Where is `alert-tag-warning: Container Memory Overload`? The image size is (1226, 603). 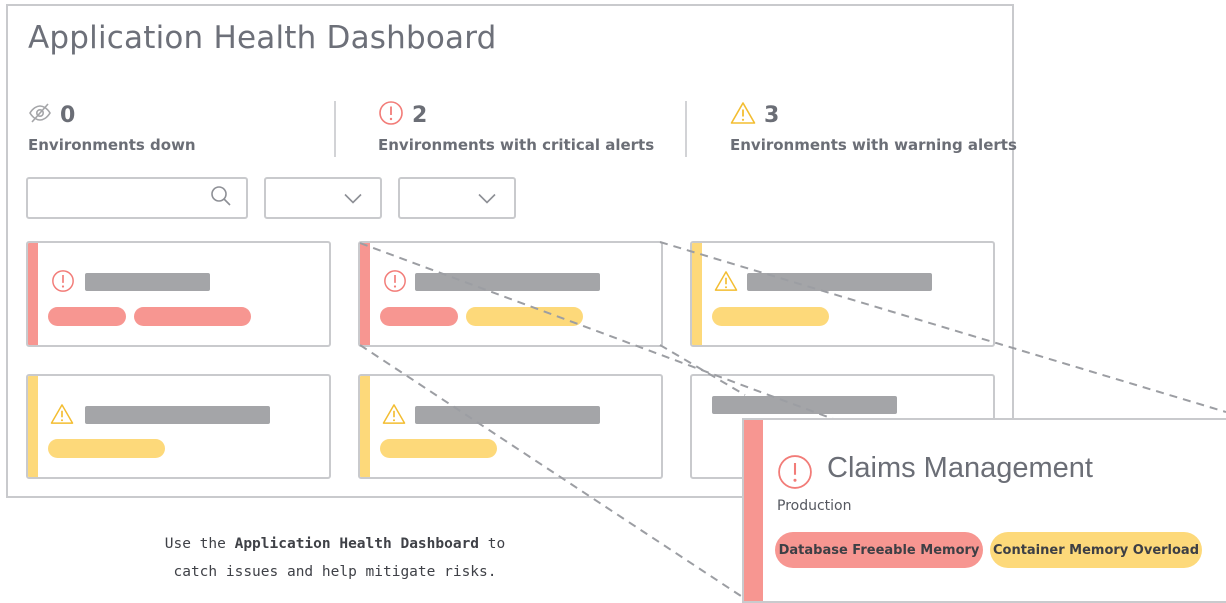 alert-tag-warning: Container Memory Overload is located at coordinates (1096, 550).